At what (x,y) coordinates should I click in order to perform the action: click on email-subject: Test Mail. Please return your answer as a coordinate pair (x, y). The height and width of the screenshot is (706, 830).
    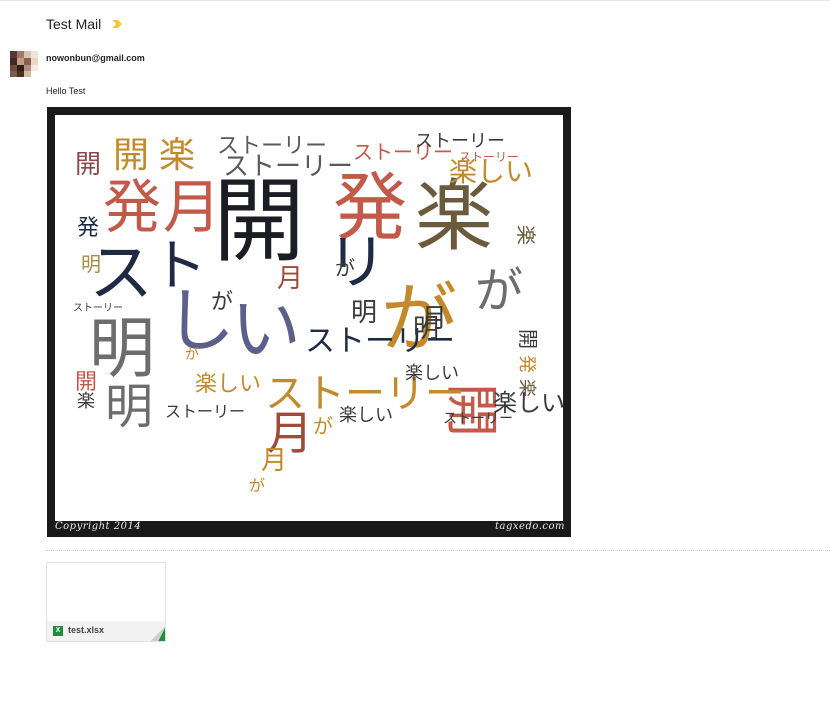
    Looking at the image, I should click on (74, 24).